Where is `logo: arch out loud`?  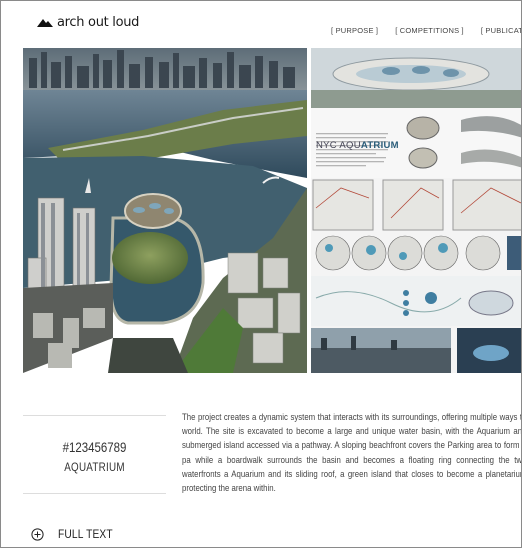 logo: arch out loud is located at coordinates (88, 22).